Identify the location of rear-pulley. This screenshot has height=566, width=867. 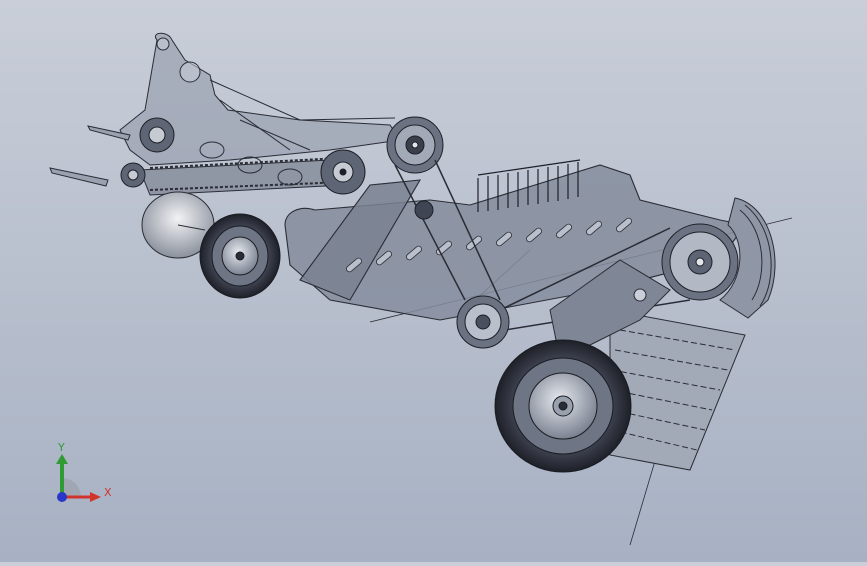
(700, 262).